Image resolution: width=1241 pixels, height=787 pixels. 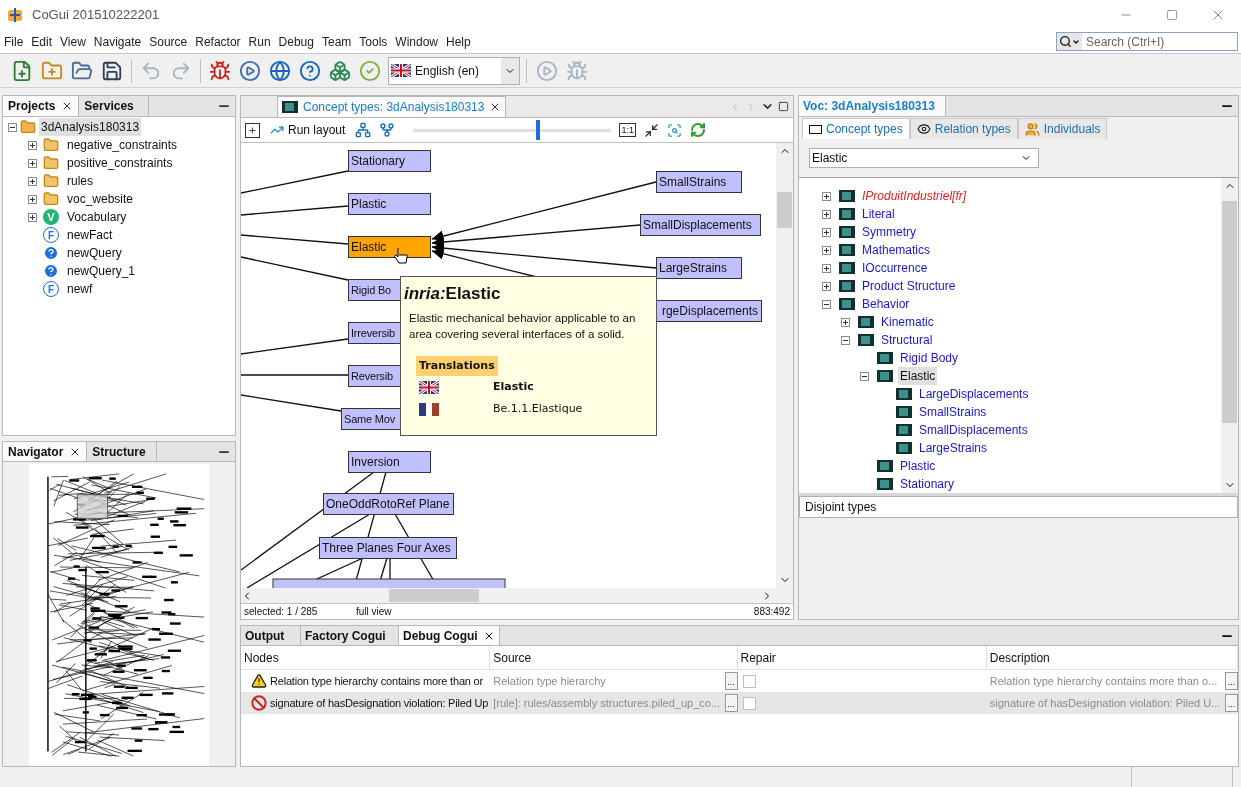 What do you see at coordinates (914, 196) in the screenshot?
I see `tree-item: IProduitIndustriel[fr]` at bounding box center [914, 196].